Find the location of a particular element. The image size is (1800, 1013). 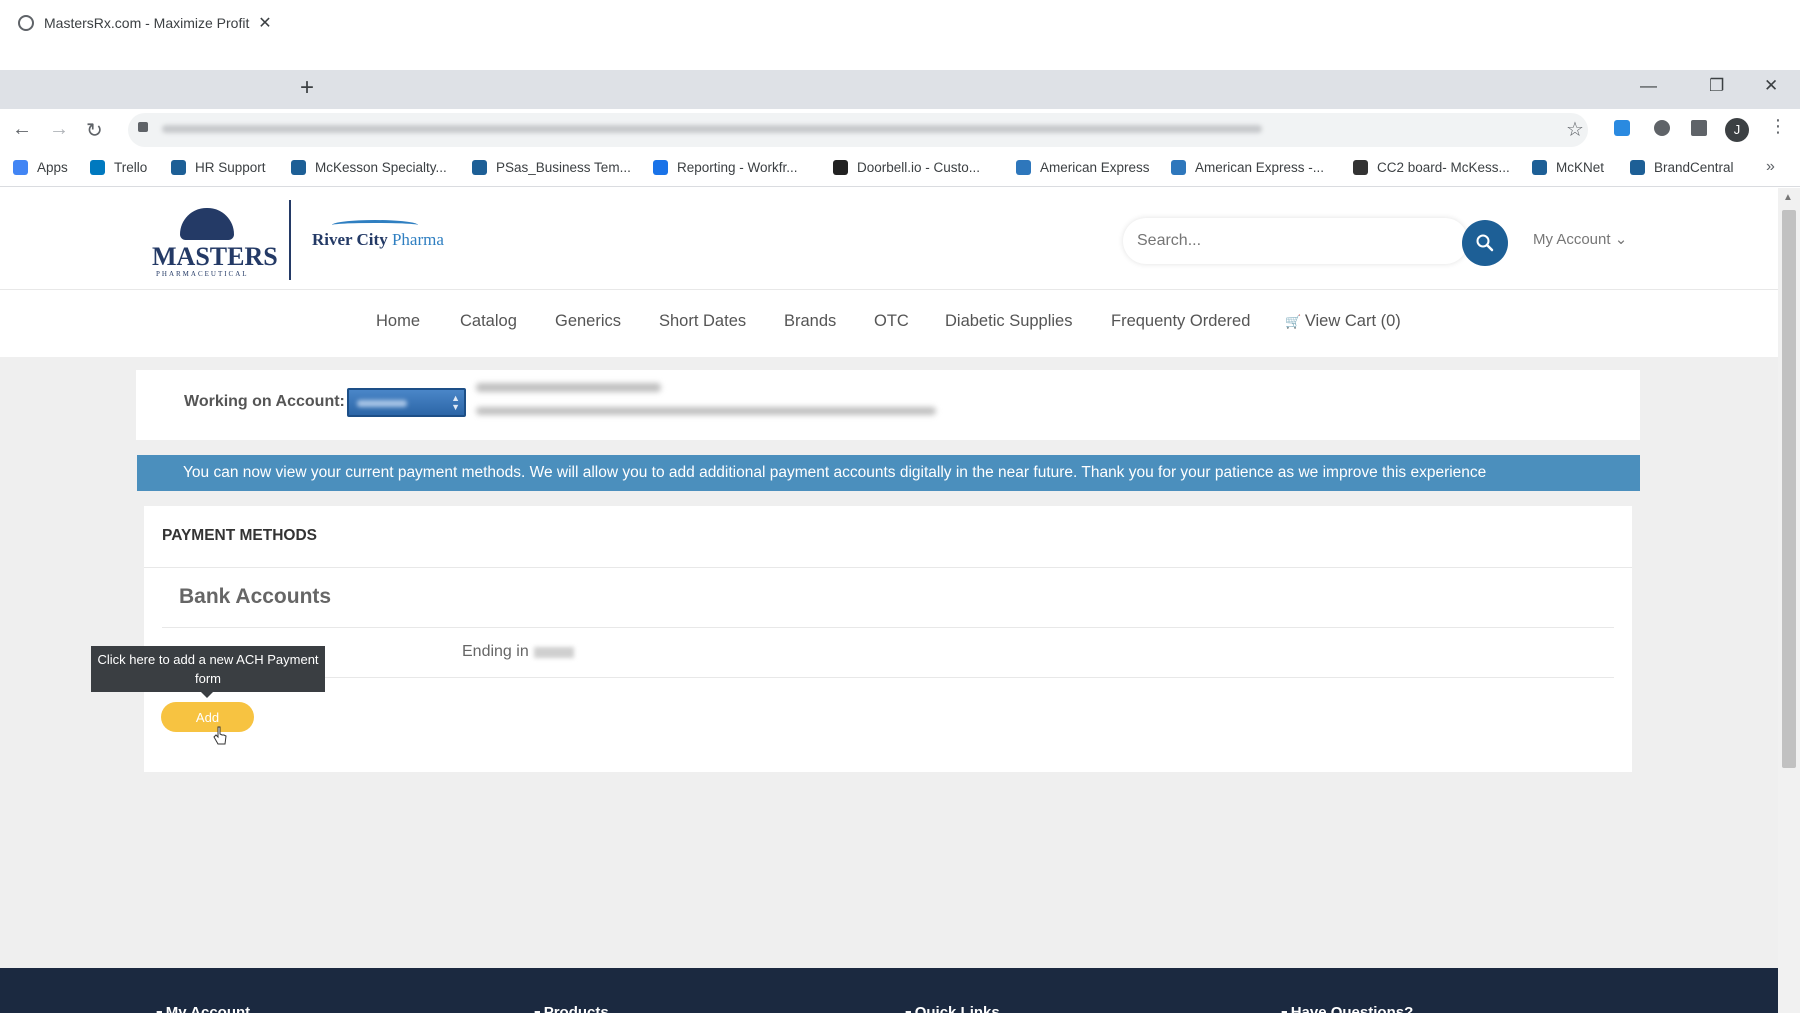

bank-account-ending: Ending in is located at coordinates (495, 651).